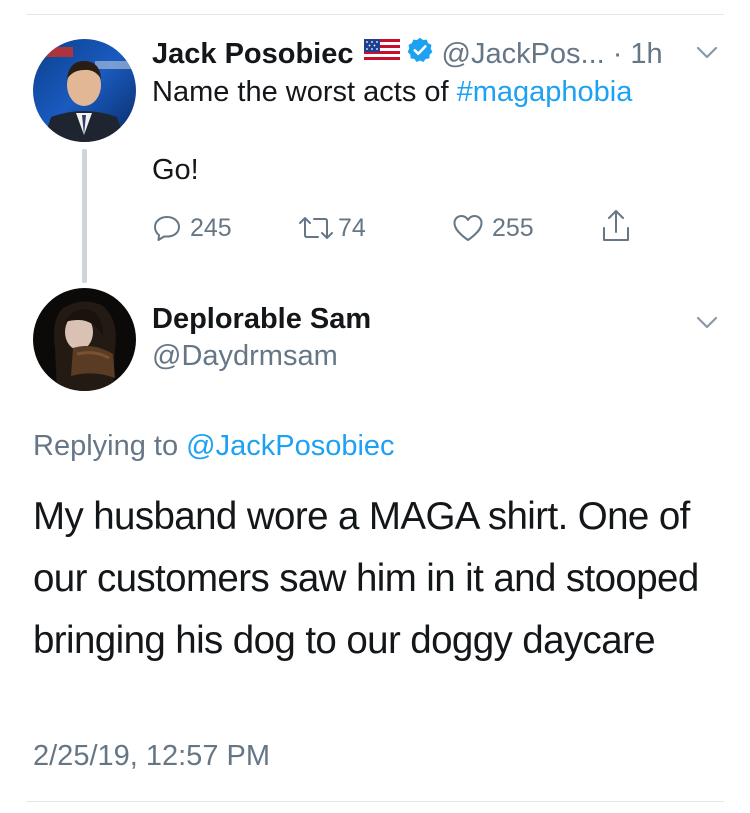 The width and height of the screenshot is (750, 813). What do you see at coordinates (110, 446) in the screenshot?
I see `replying-to-label: Replying to` at bounding box center [110, 446].